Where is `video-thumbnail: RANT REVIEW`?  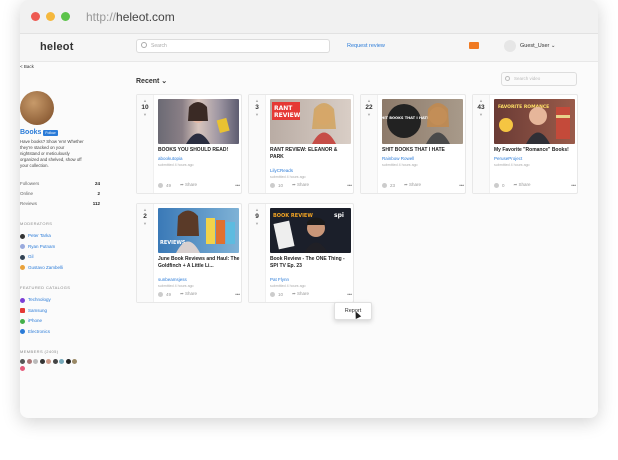 video-thumbnail: RANT REVIEW is located at coordinates (310, 121).